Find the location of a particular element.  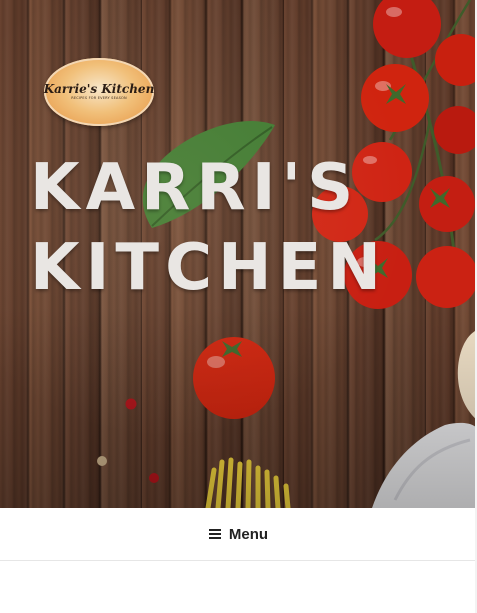

main-navigation: Menu is located at coordinates (238, 534).